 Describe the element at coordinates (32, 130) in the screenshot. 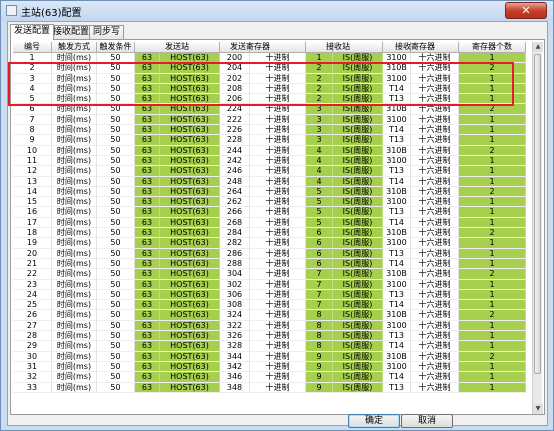

I see `cell-index: 8` at that location.